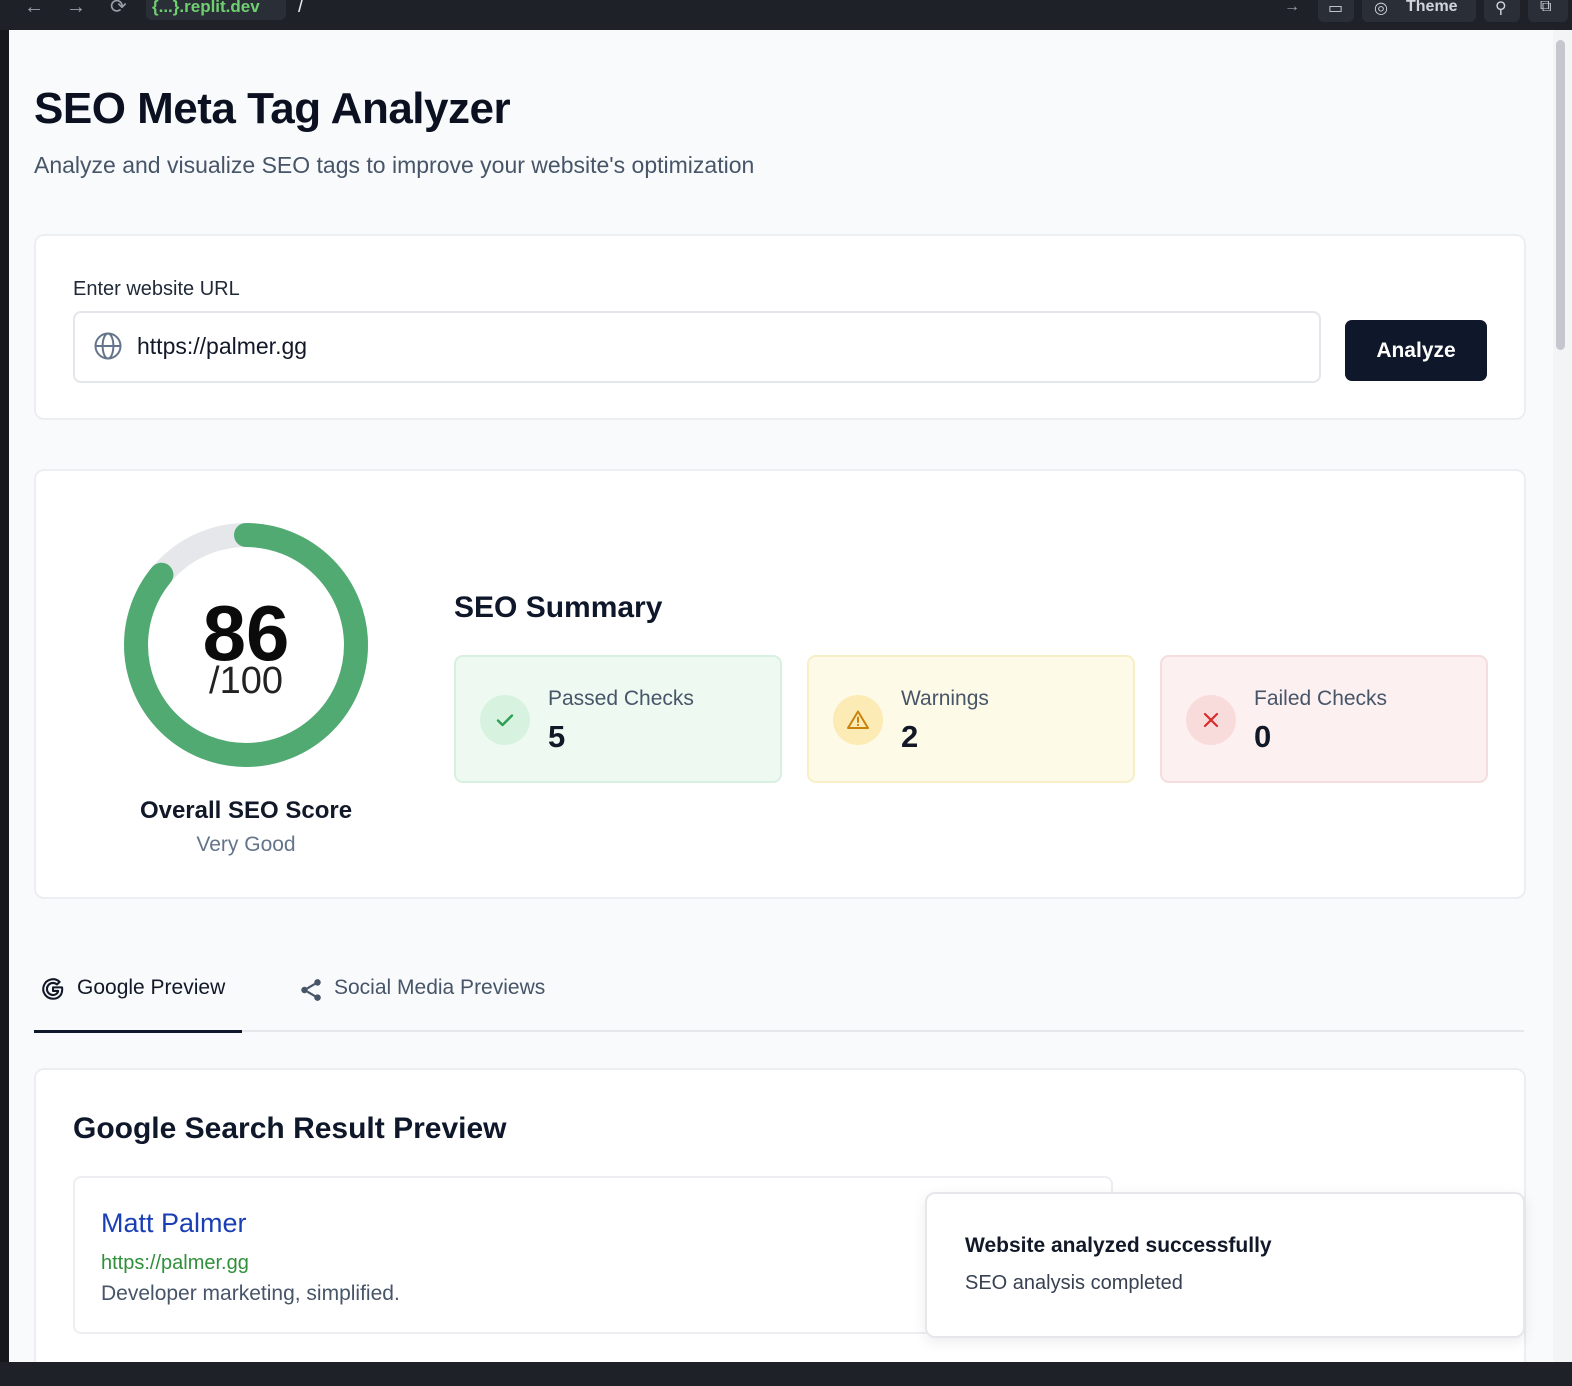 The image size is (1572, 1386). What do you see at coordinates (246, 844) in the screenshot?
I see `score-rating: Very Good` at bounding box center [246, 844].